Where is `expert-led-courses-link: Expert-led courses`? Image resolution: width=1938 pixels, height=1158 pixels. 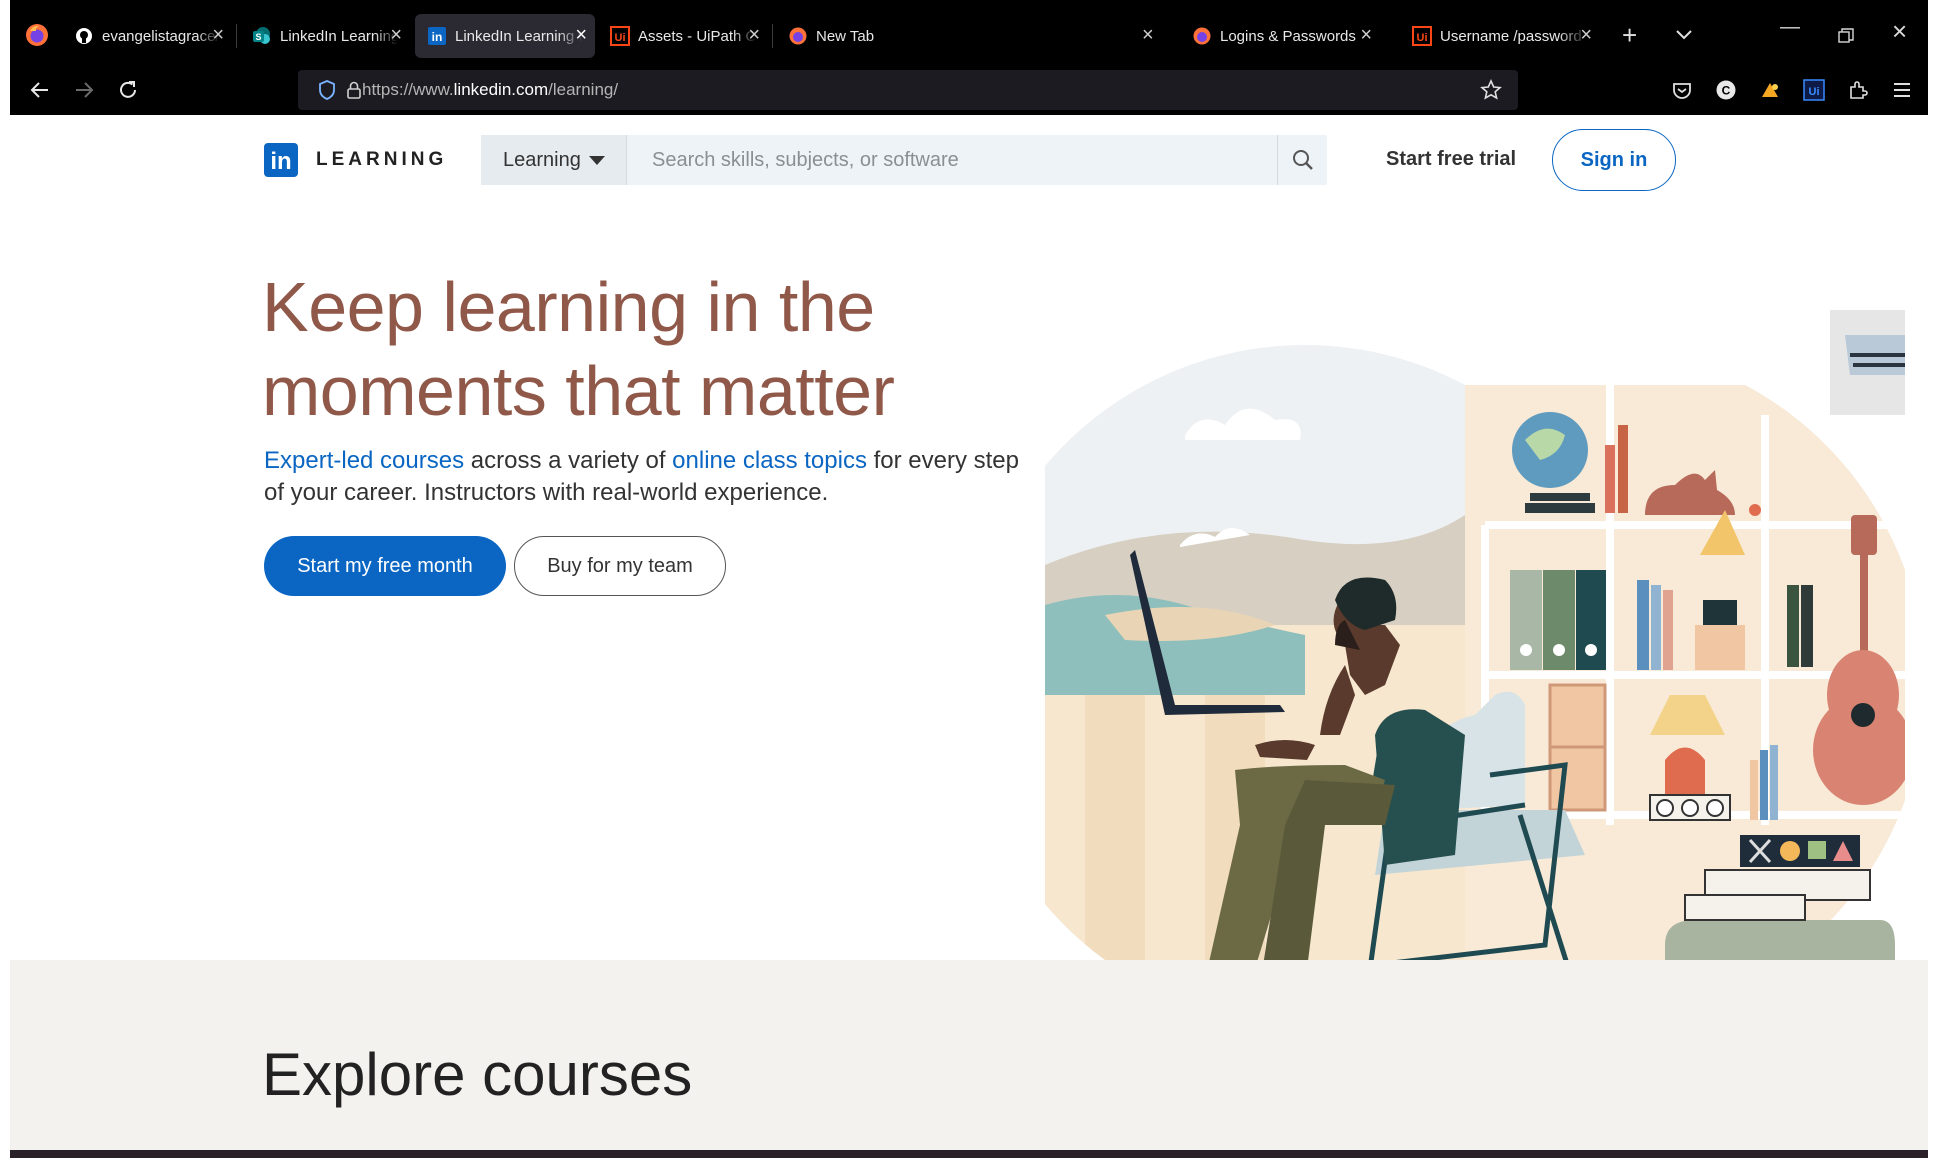
expert-led-courses-link: Expert-led courses is located at coordinates (364, 460).